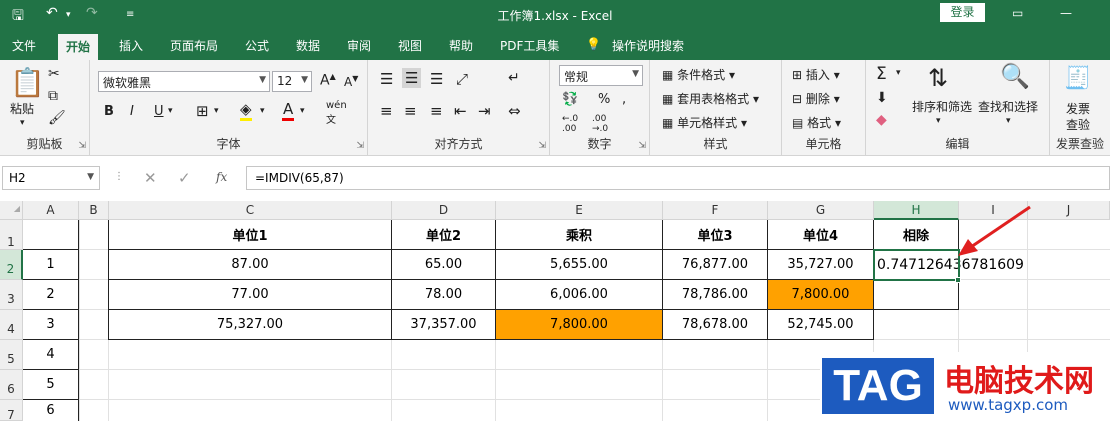  Describe the element at coordinates (1077, 78) in the screenshot. I see `invoice-icon: 🧾` at that location.